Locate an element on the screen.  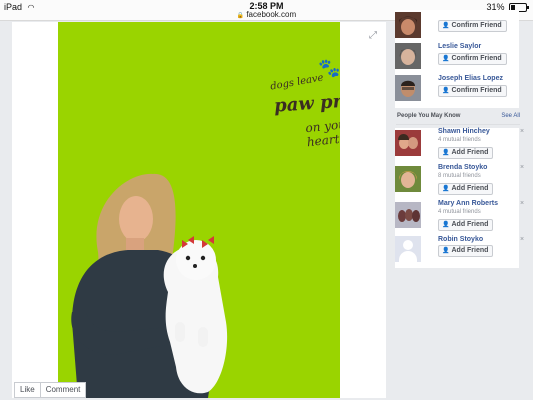
see-all-link: See All is located at coordinates (510, 116).